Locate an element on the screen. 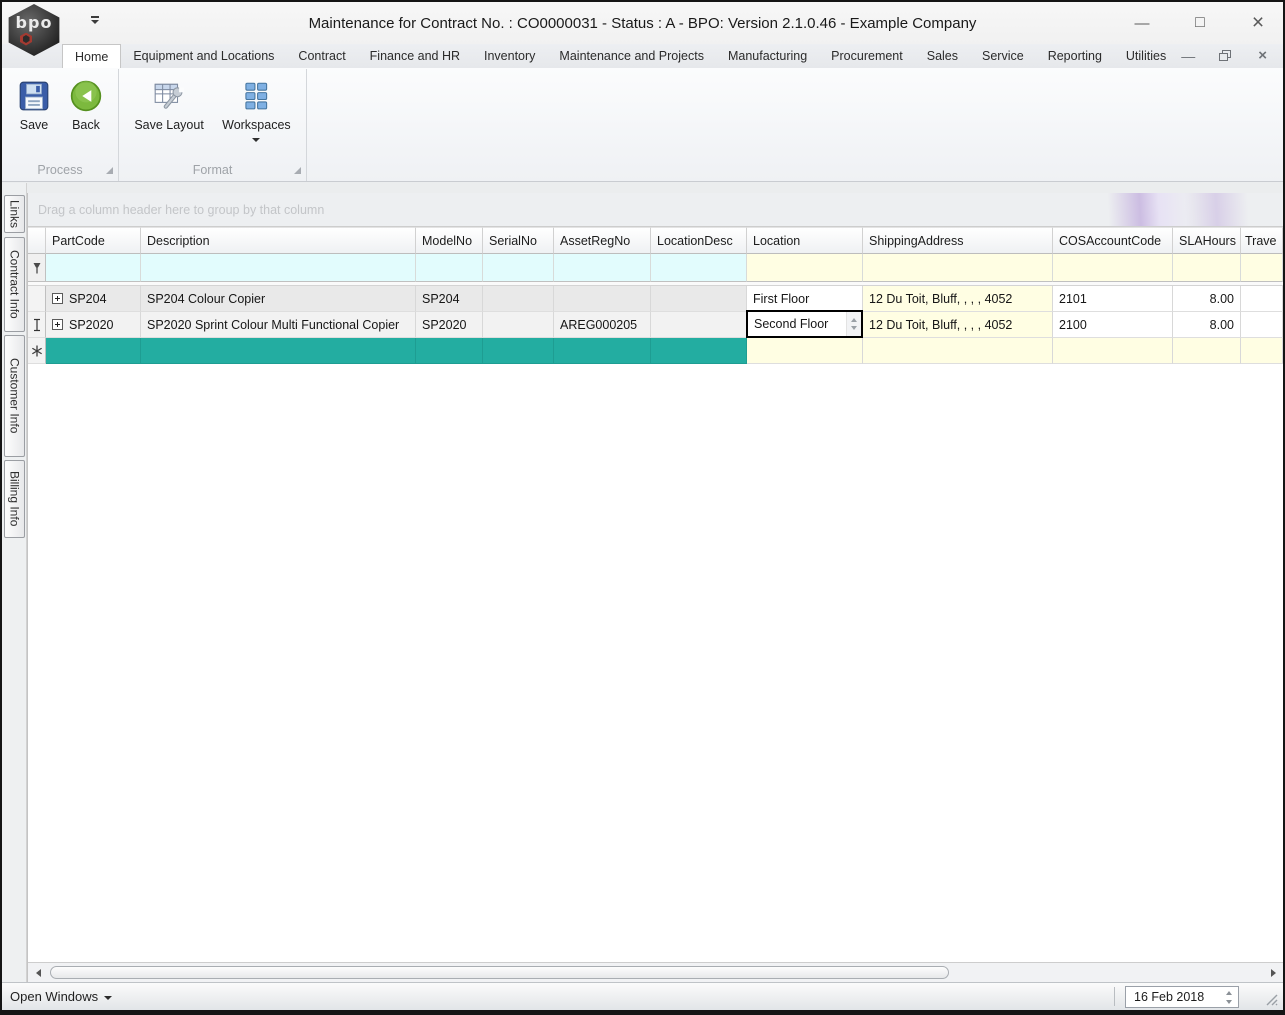 The height and width of the screenshot is (1015, 1285). column-header-travel: Trave is located at coordinates (1262, 240).